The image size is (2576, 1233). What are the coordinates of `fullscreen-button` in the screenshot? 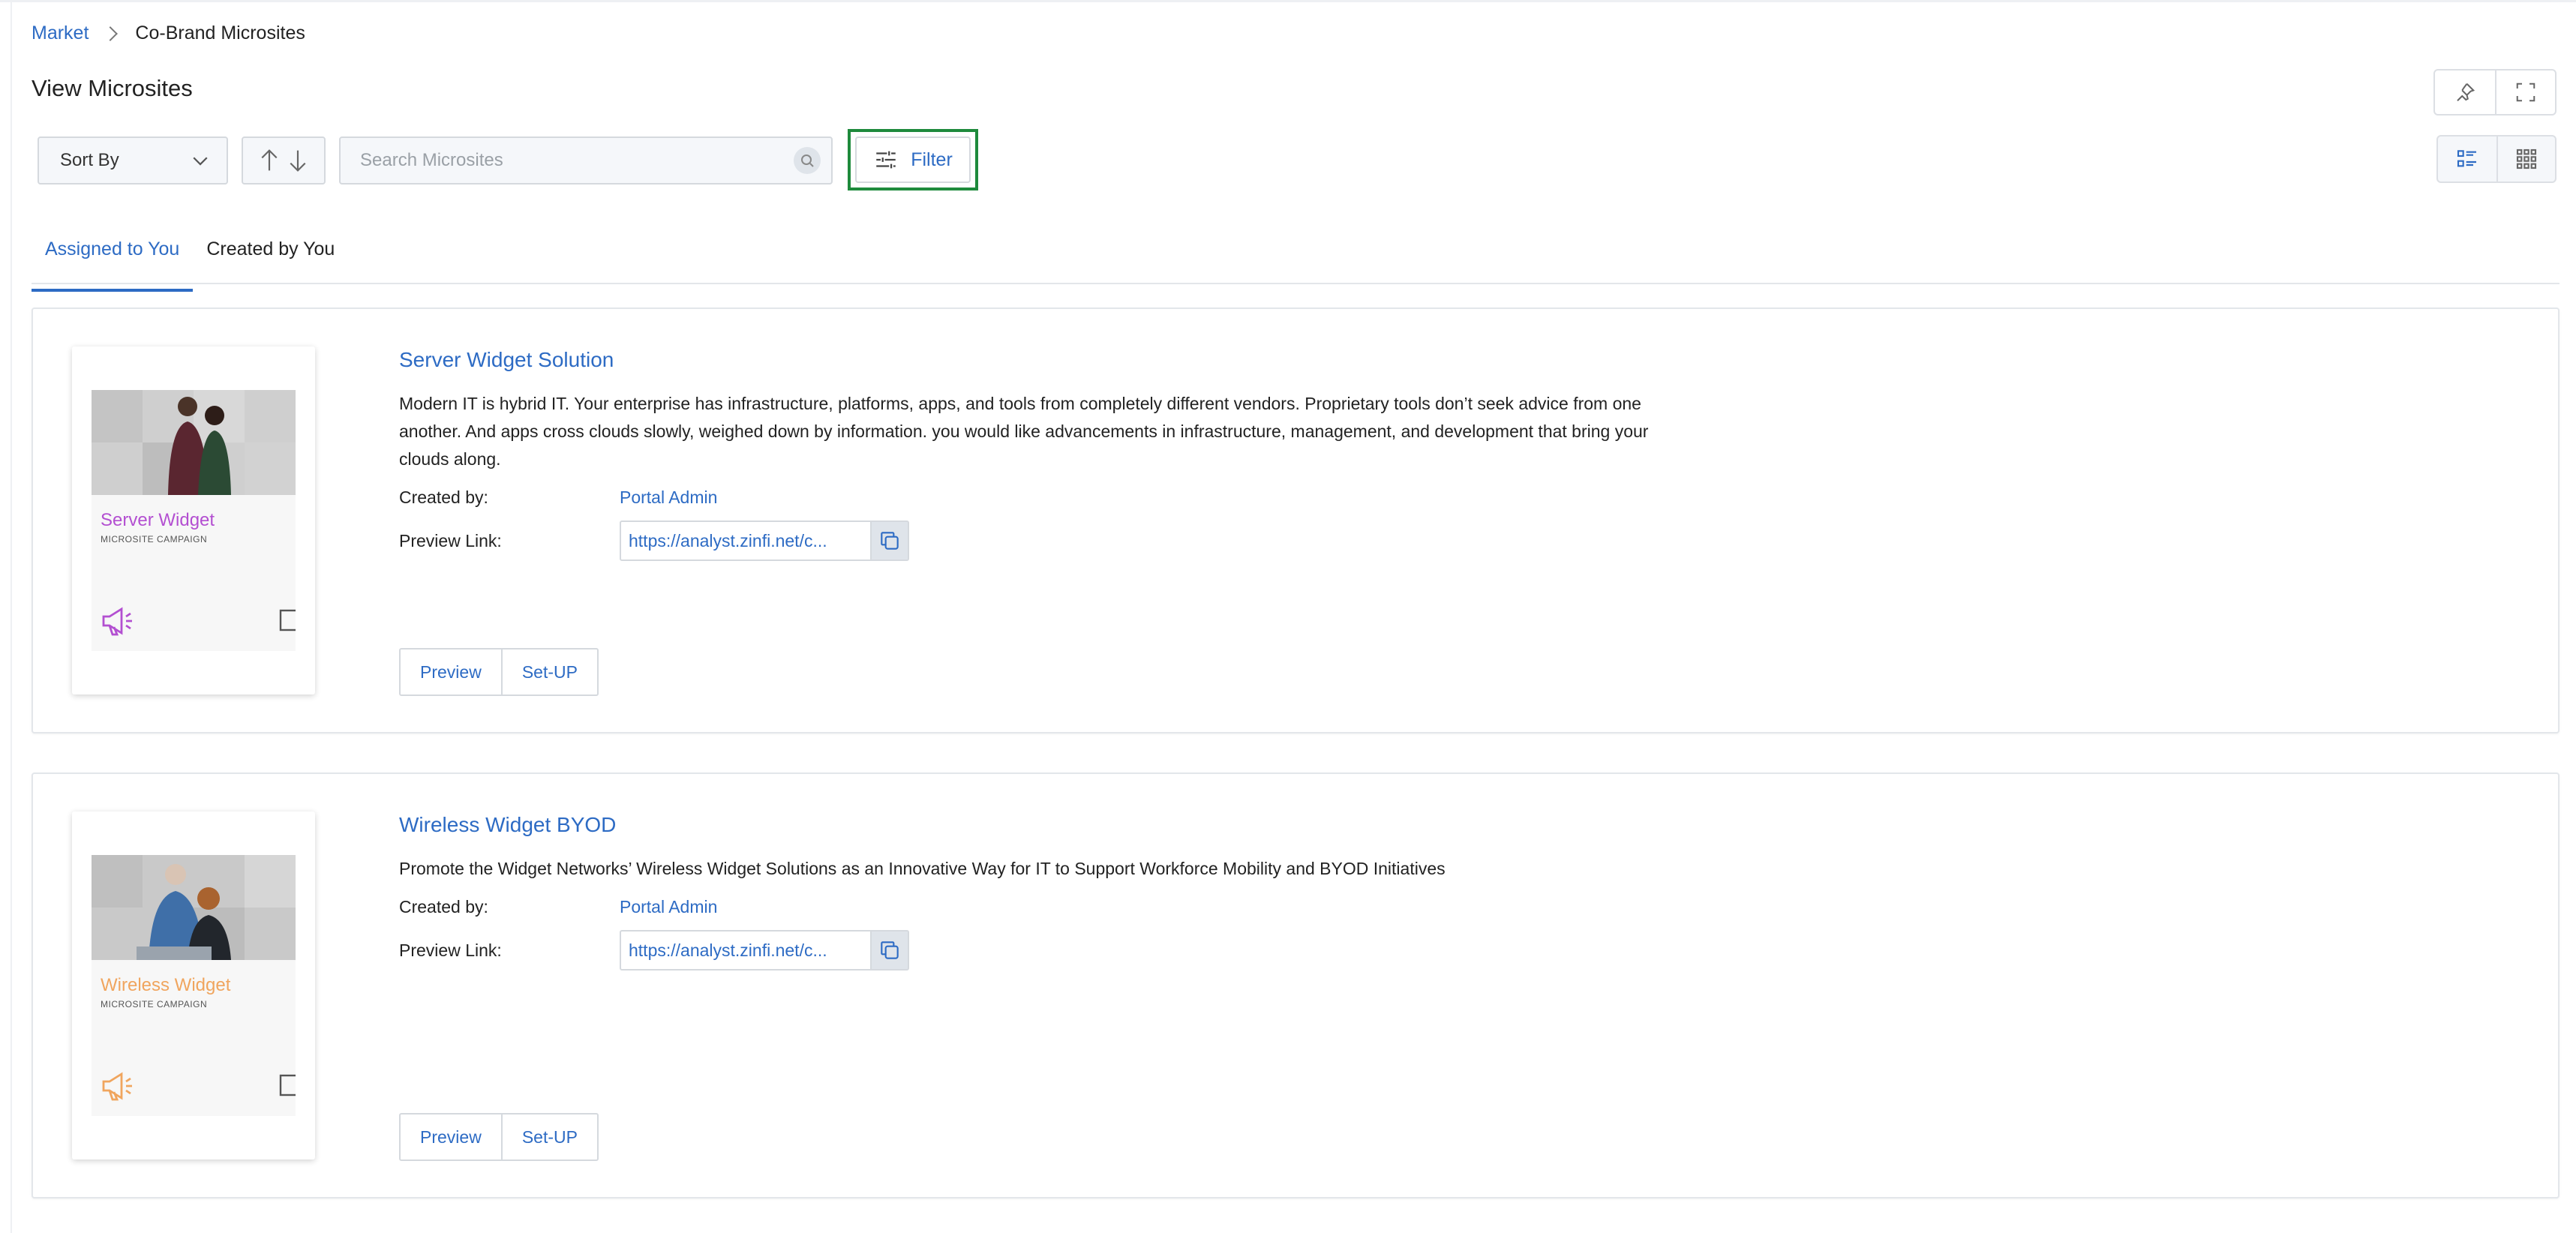 It's located at (2525, 92).